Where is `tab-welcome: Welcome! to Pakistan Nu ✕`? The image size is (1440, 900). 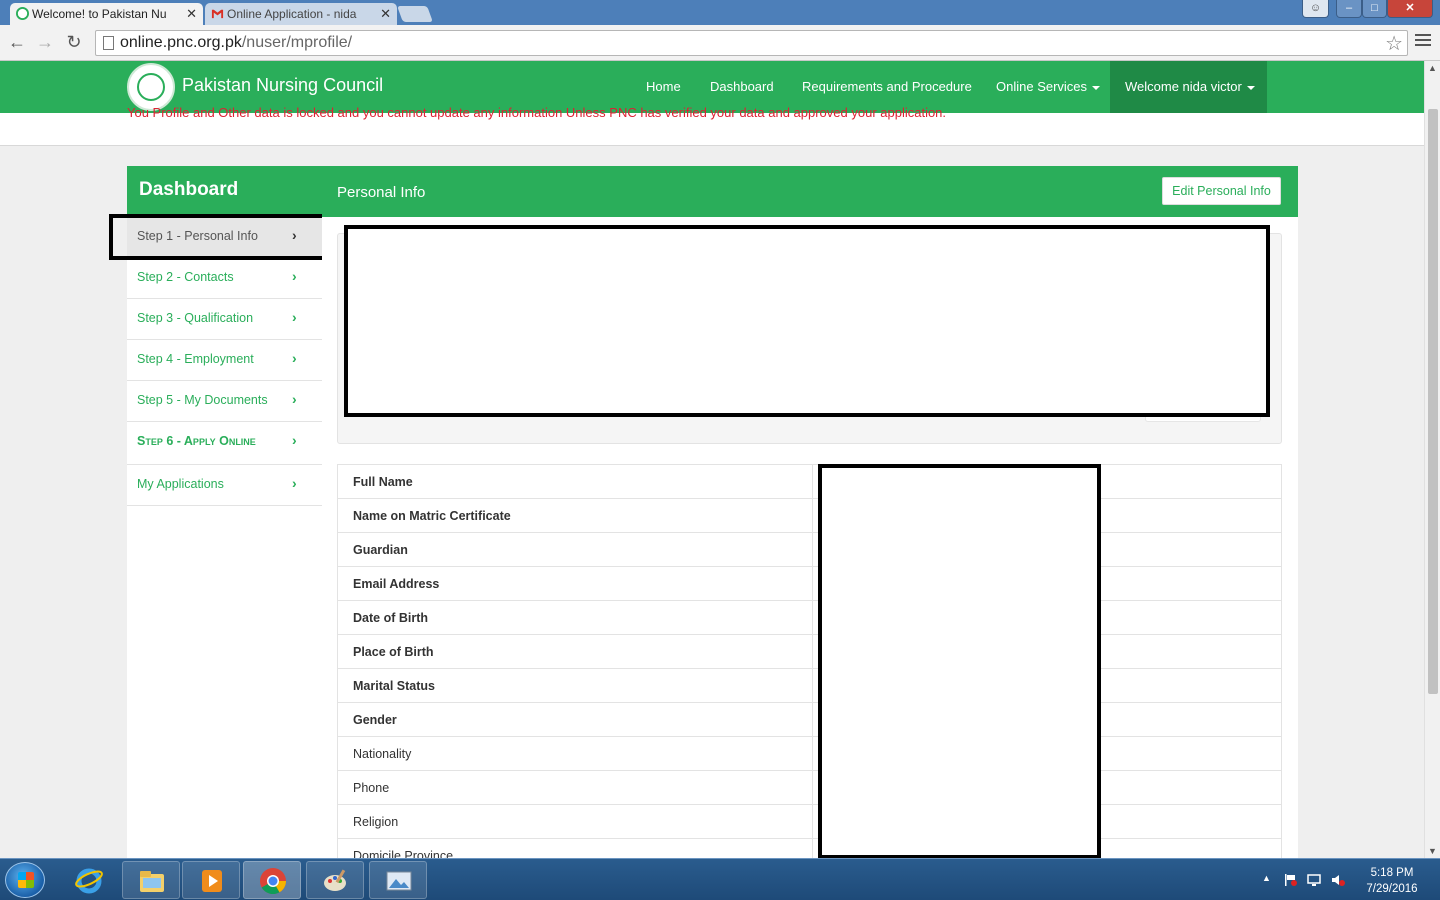
tab-welcome: Welcome! to Pakistan Nu ✕ is located at coordinates (106, 14).